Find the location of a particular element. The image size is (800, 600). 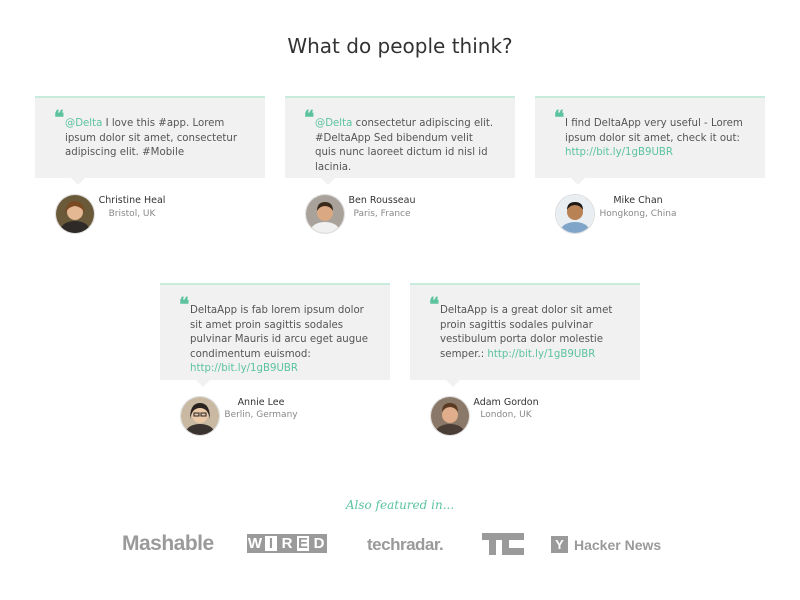

wired-logo: W I R E D is located at coordinates (287, 543).